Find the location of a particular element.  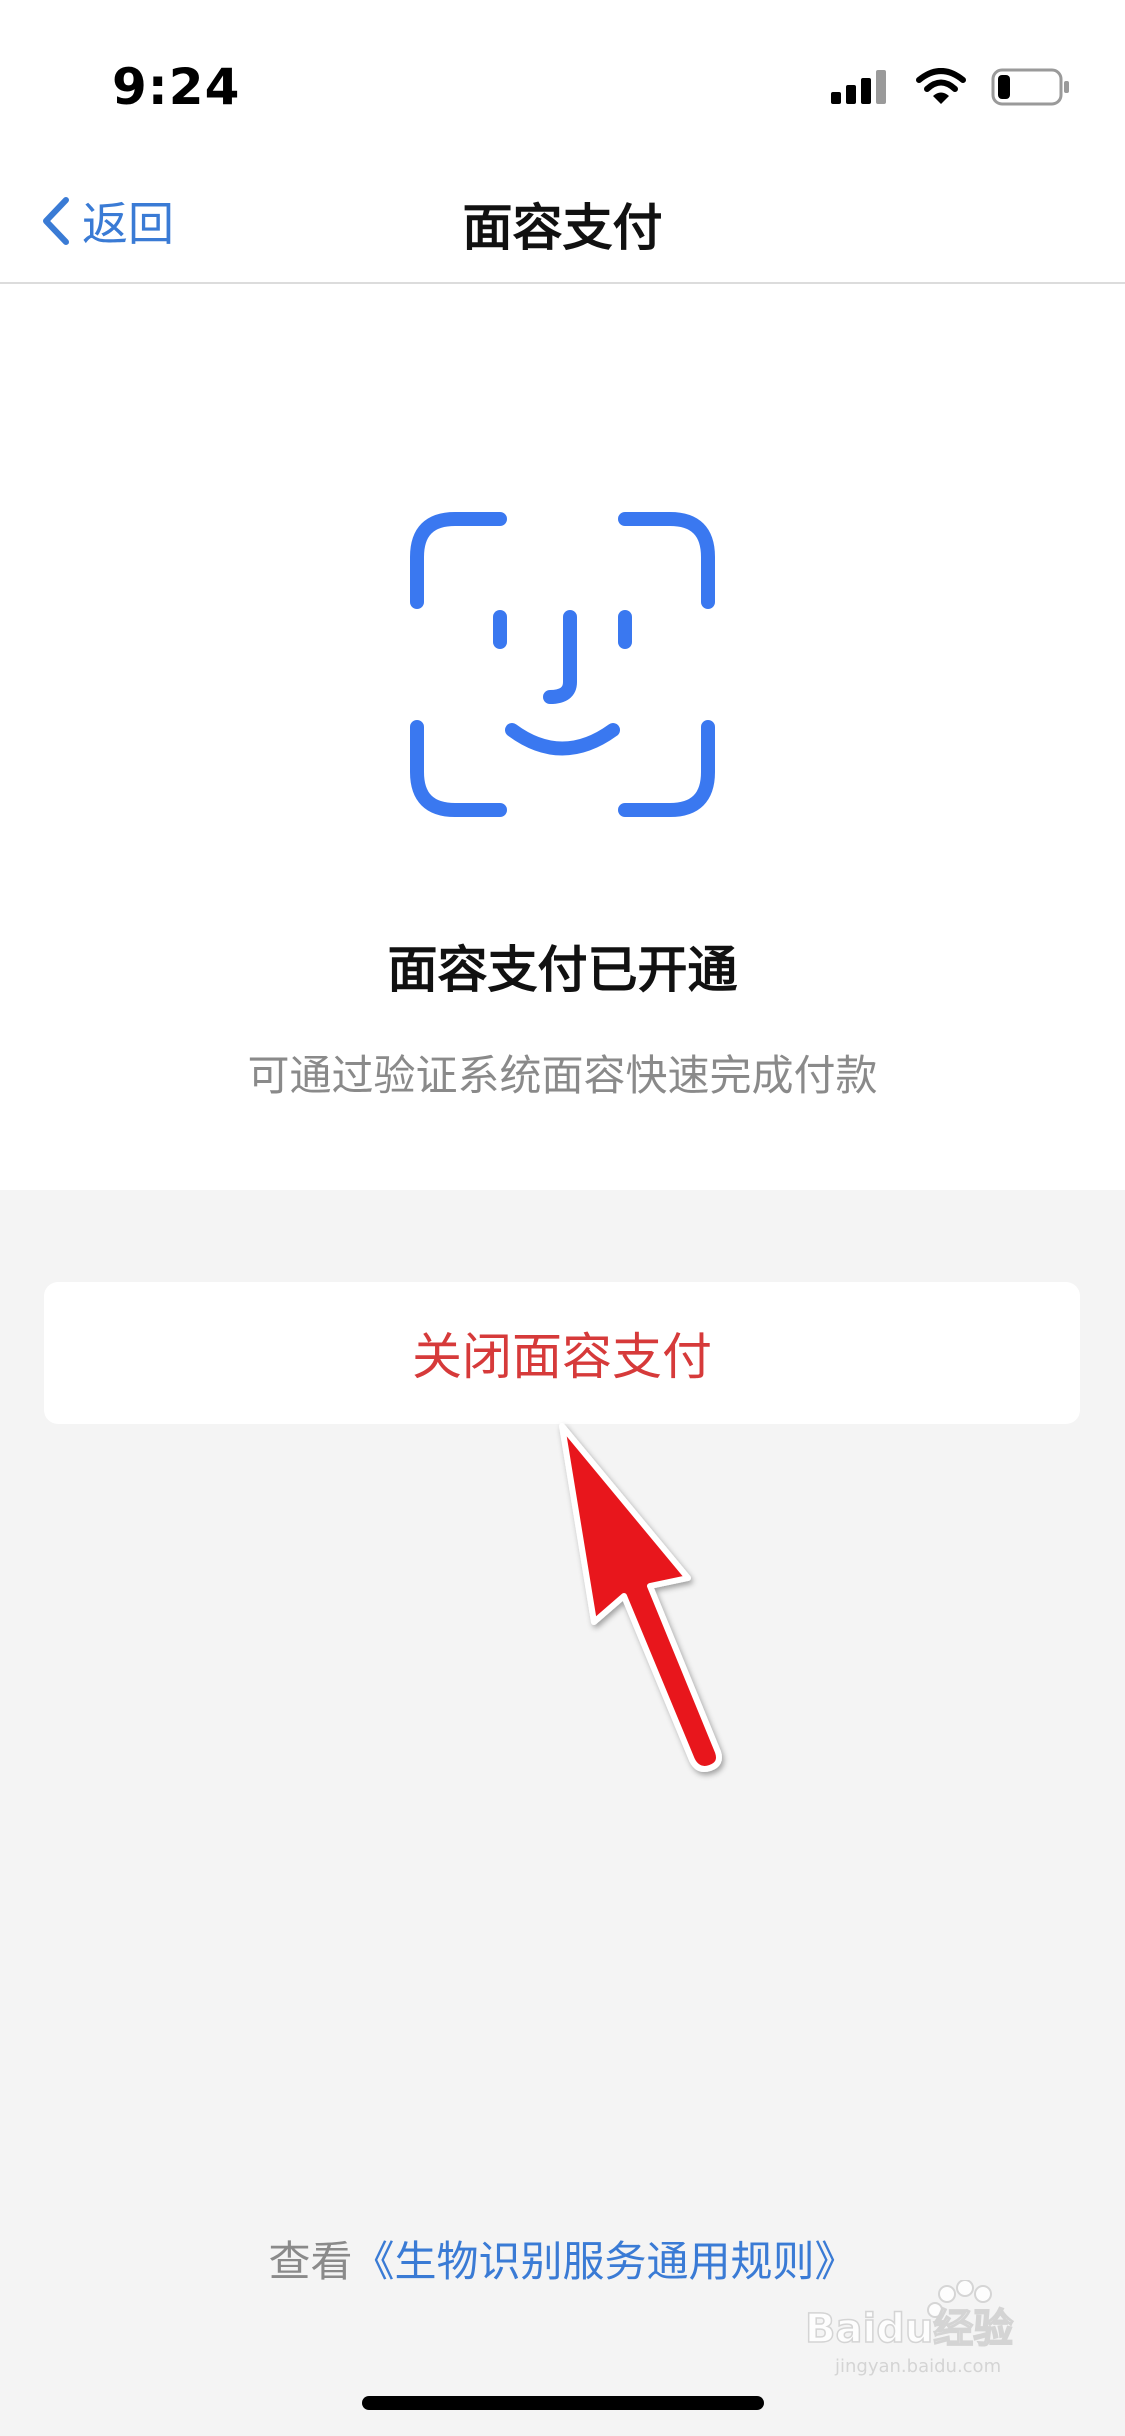

status-icons is located at coordinates (951, 87).